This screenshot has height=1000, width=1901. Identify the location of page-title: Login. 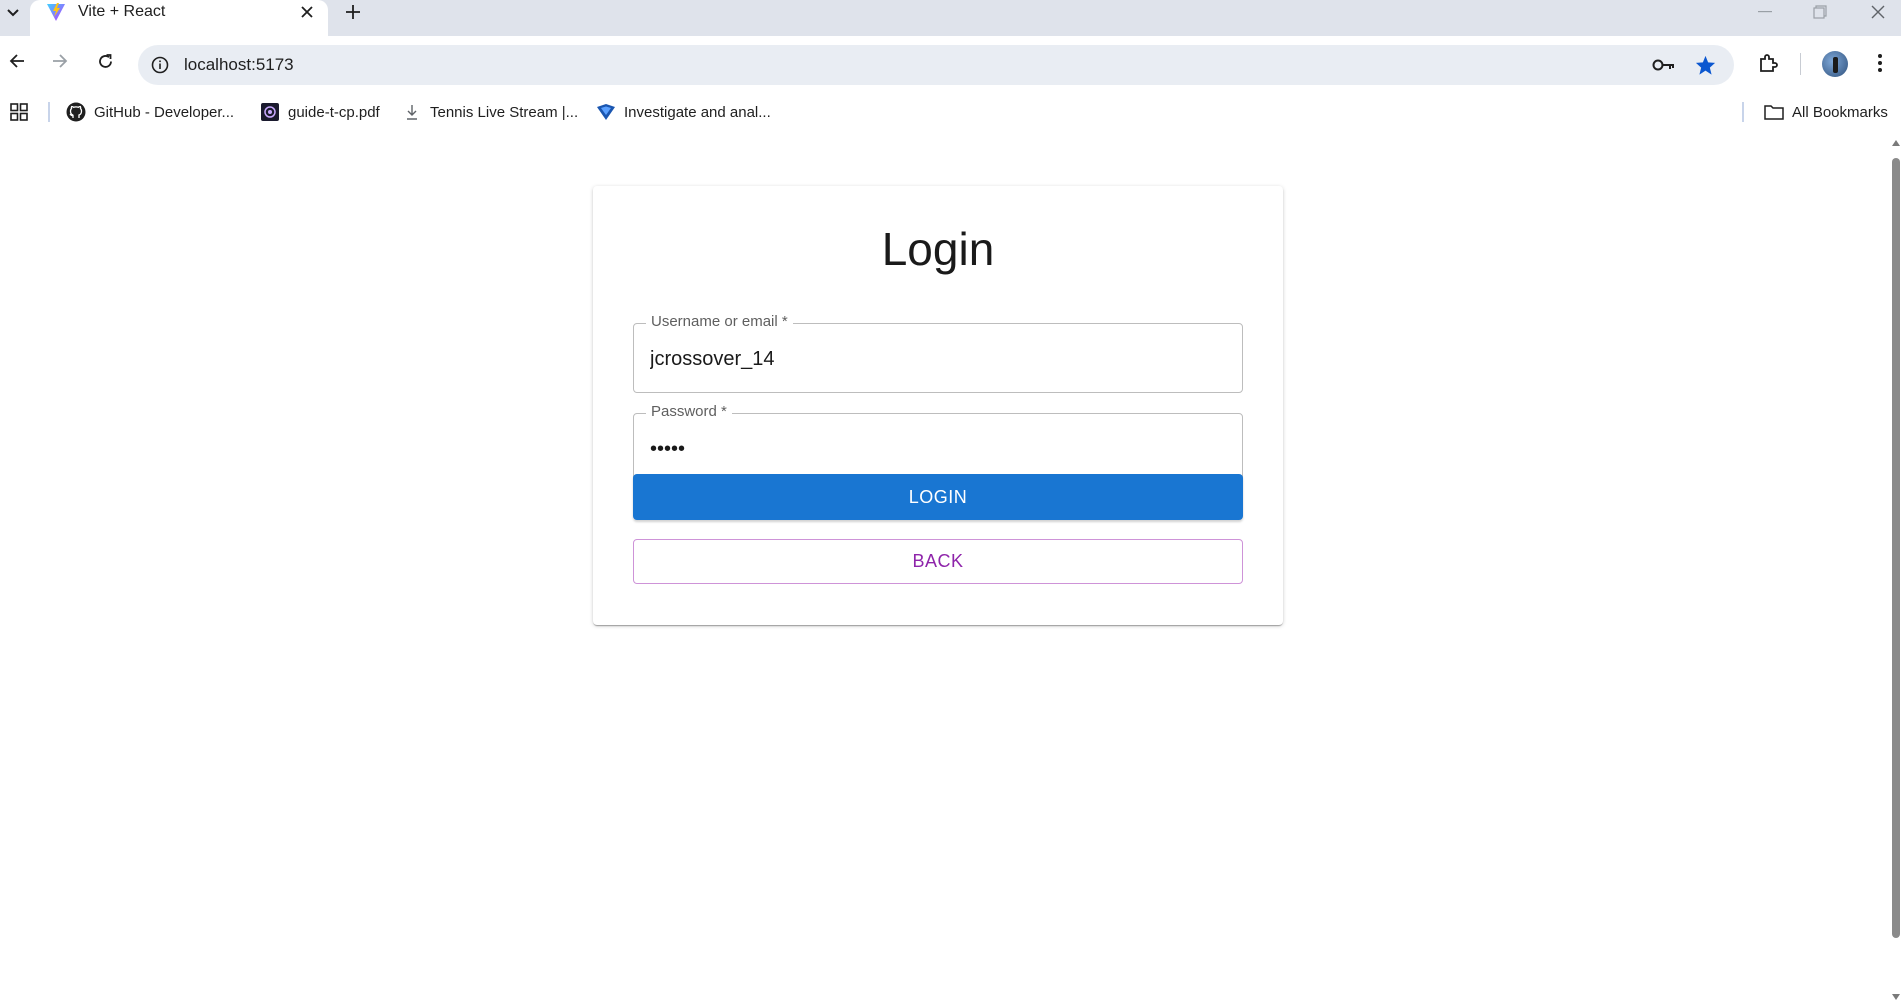
(938, 249).